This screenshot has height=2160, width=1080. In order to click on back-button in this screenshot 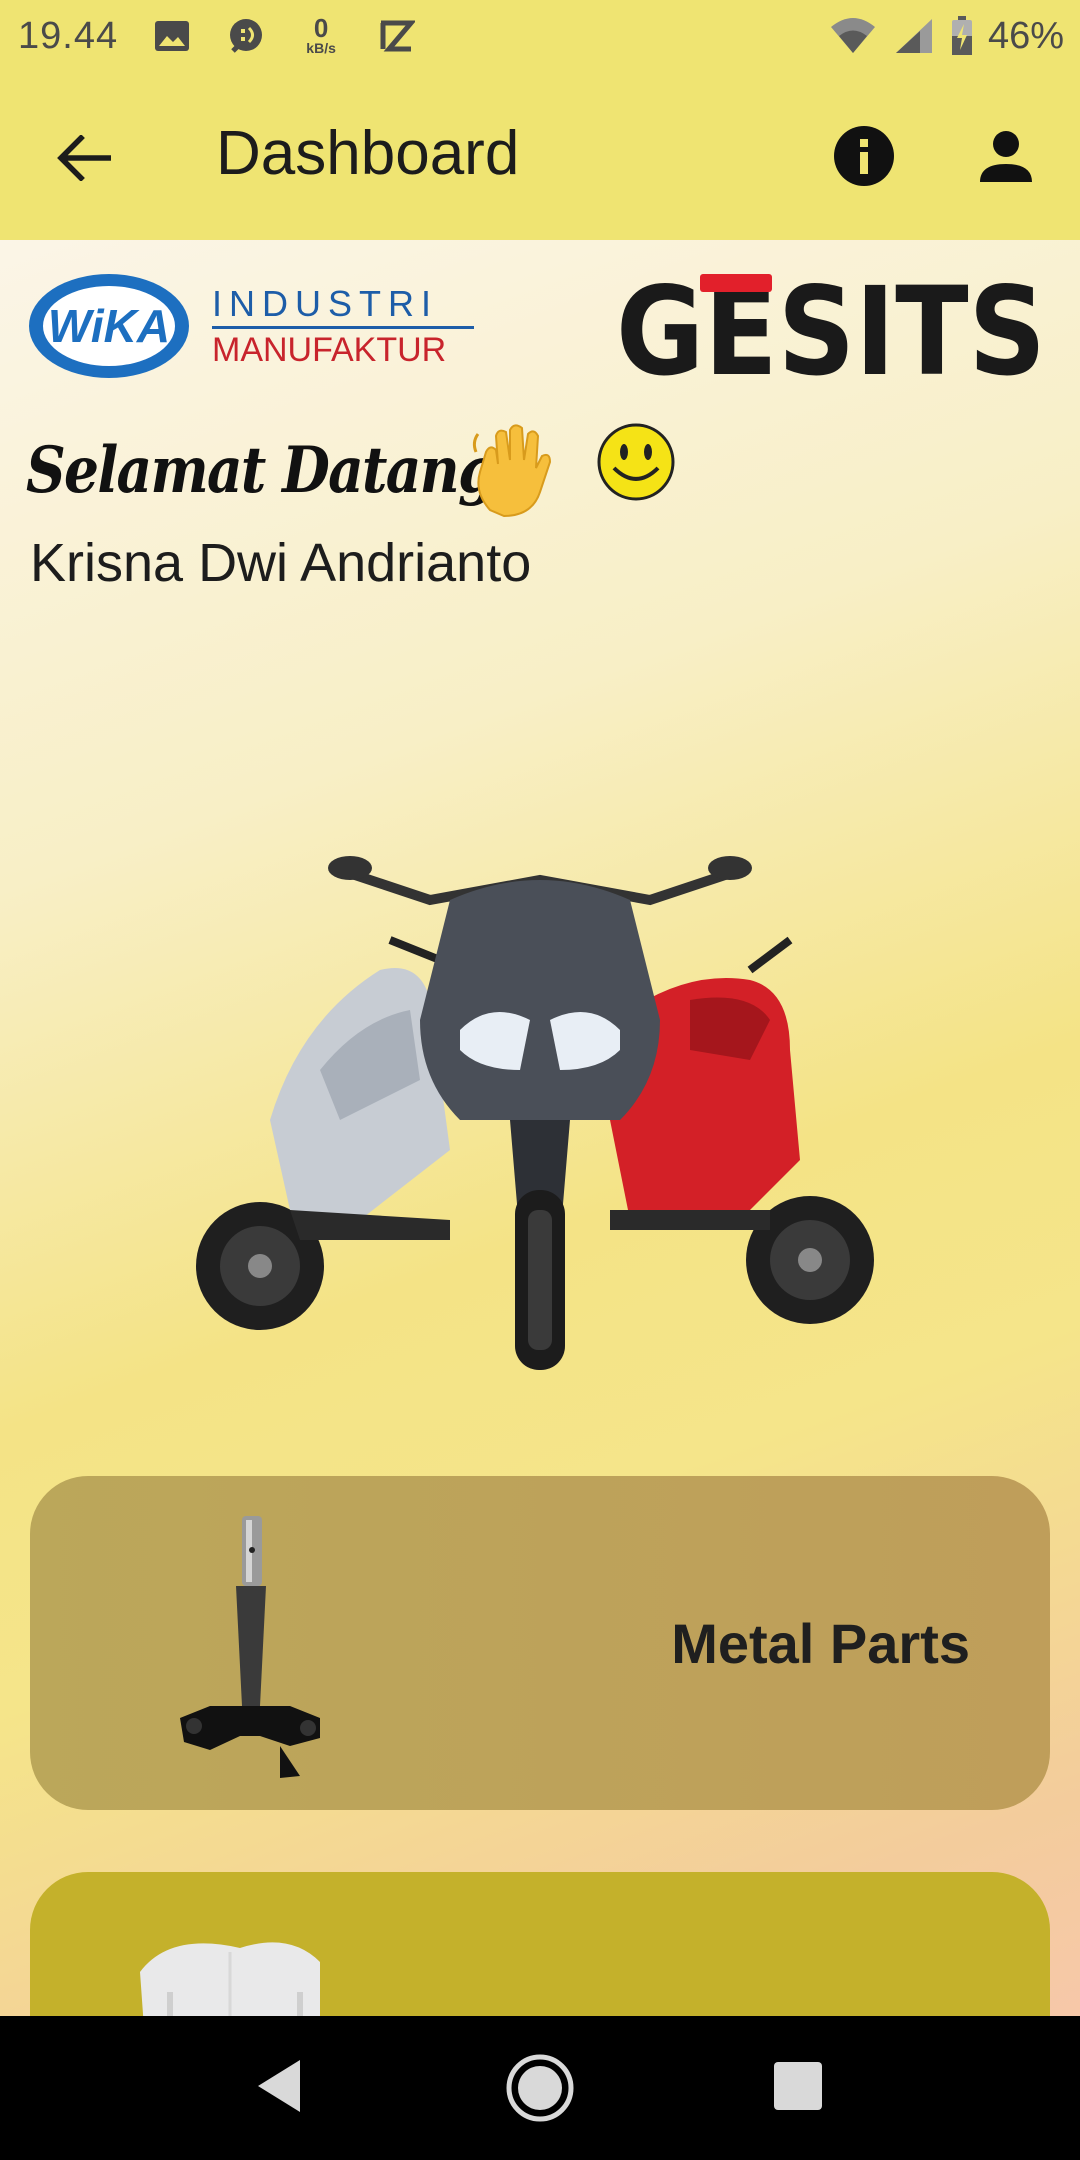, I will do `click(84, 158)`.